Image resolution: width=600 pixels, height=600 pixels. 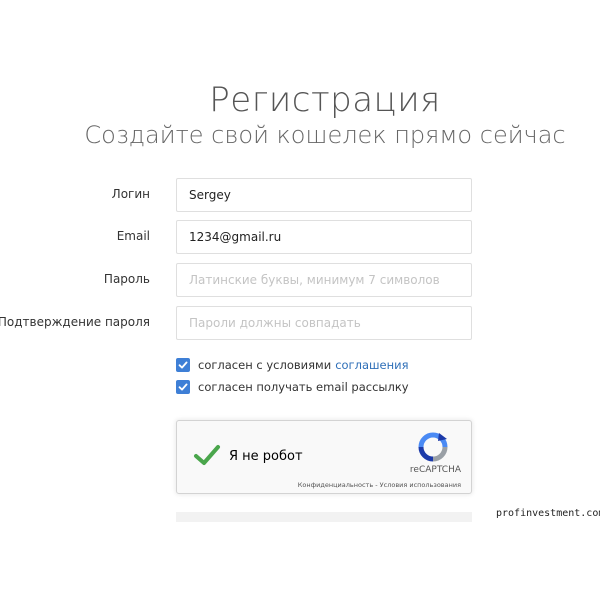 I want to click on newsletter-checkbox-label: согласен получать email рассылку, so click(x=303, y=387).